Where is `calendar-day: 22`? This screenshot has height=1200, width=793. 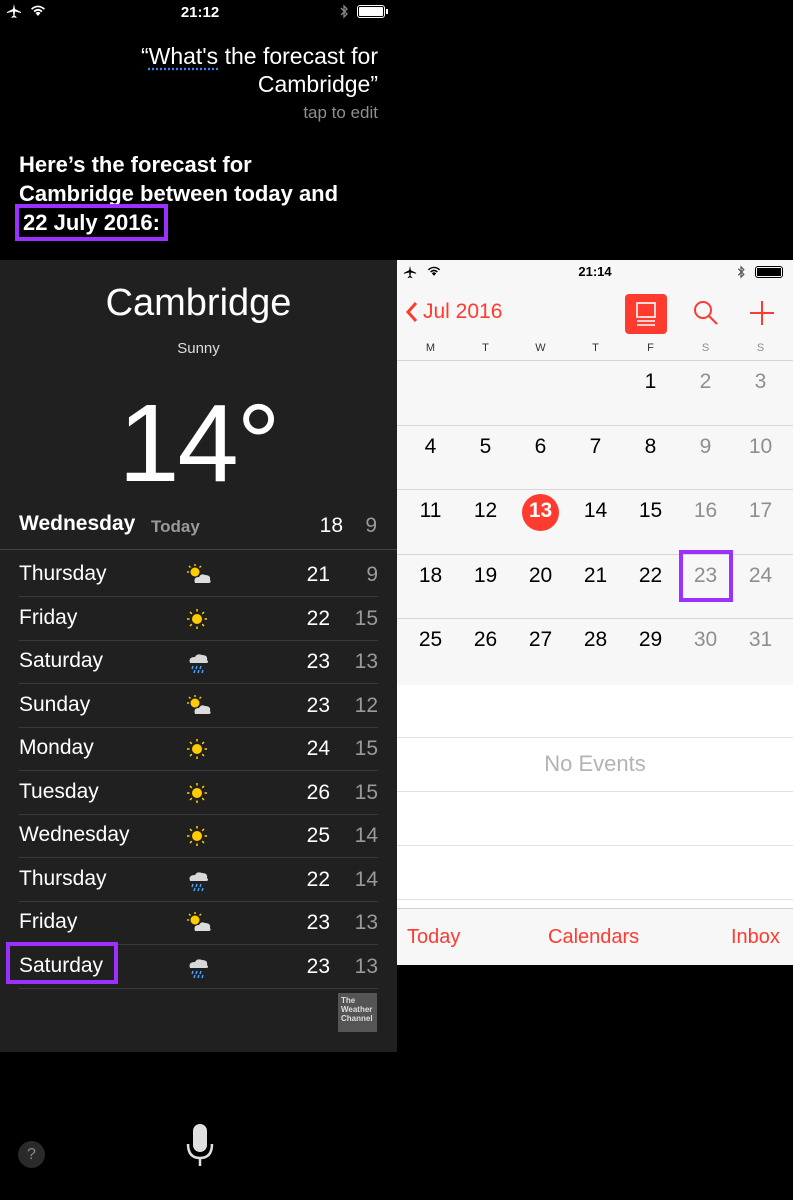 calendar-day: 22 is located at coordinates (650, 576).